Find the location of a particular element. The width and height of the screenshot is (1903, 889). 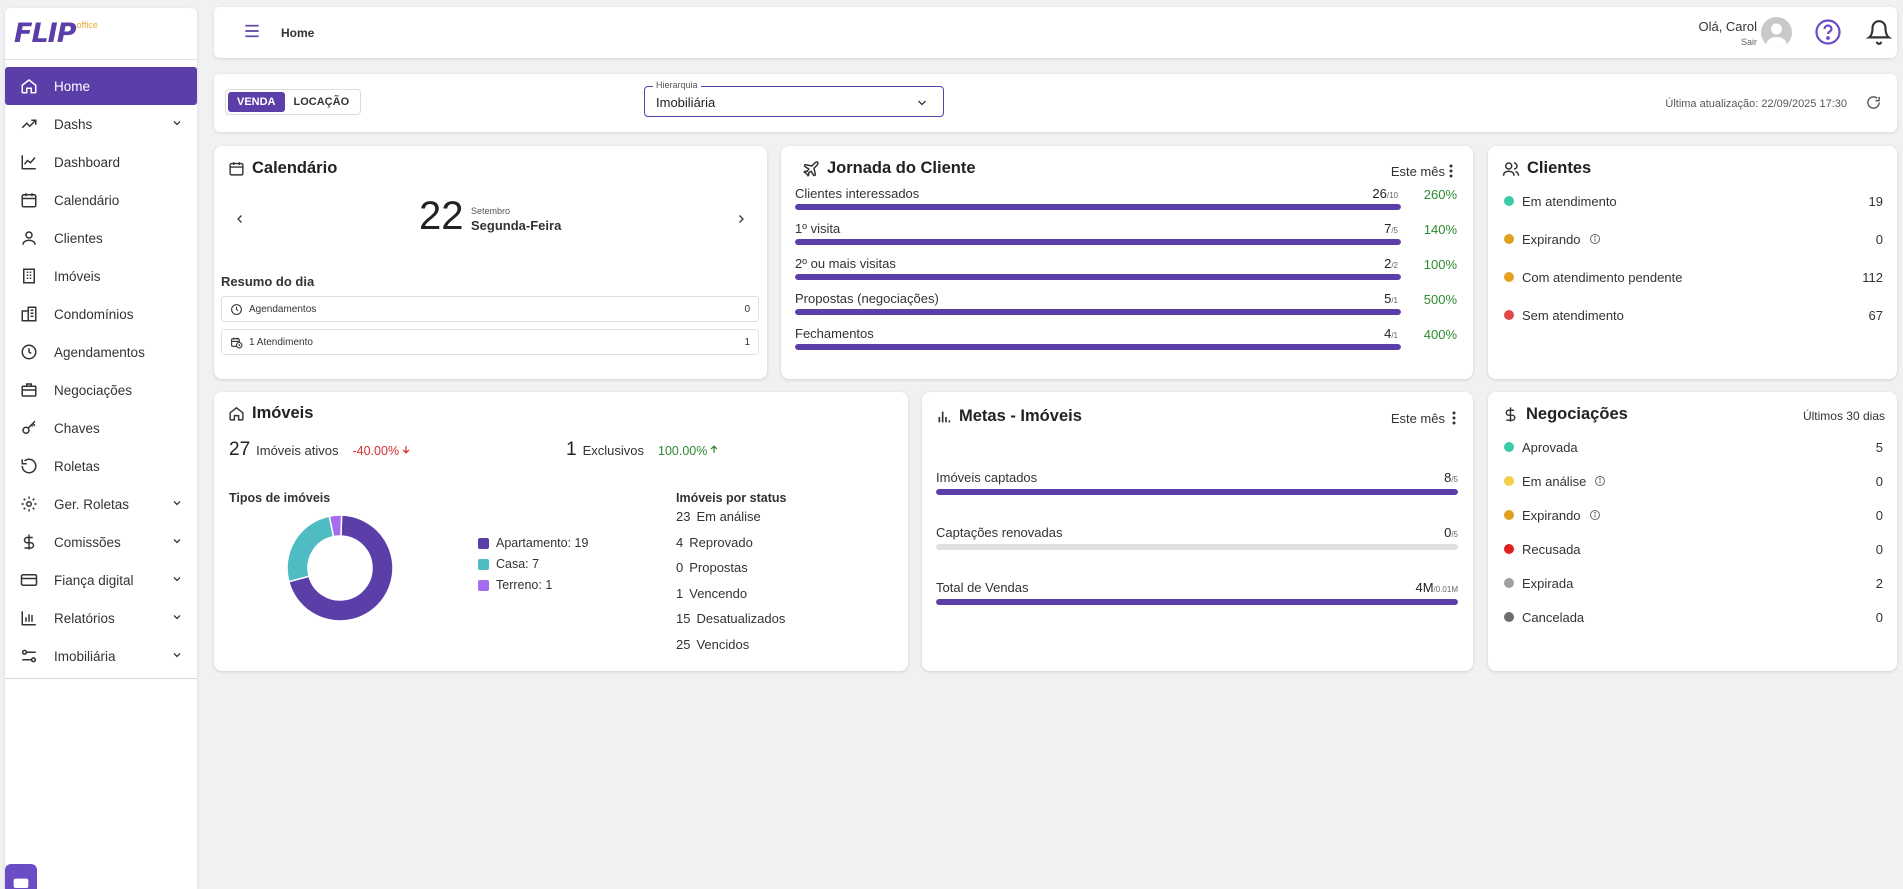

jornada-row-label: Propostas (negociações) is located at coordinates (867, 298).